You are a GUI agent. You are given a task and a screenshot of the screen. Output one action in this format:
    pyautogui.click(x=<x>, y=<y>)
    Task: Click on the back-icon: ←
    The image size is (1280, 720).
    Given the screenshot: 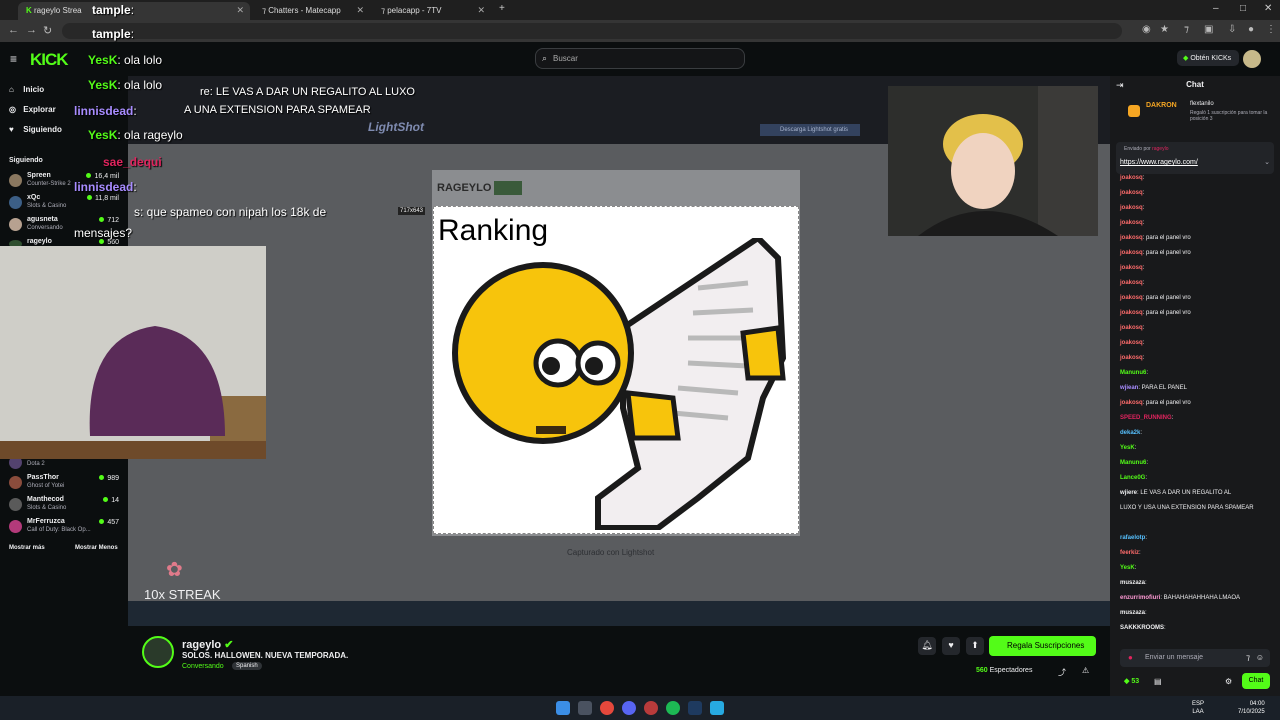 What is the action you would take?
    pyautogui.click(x=13, y=30)
    